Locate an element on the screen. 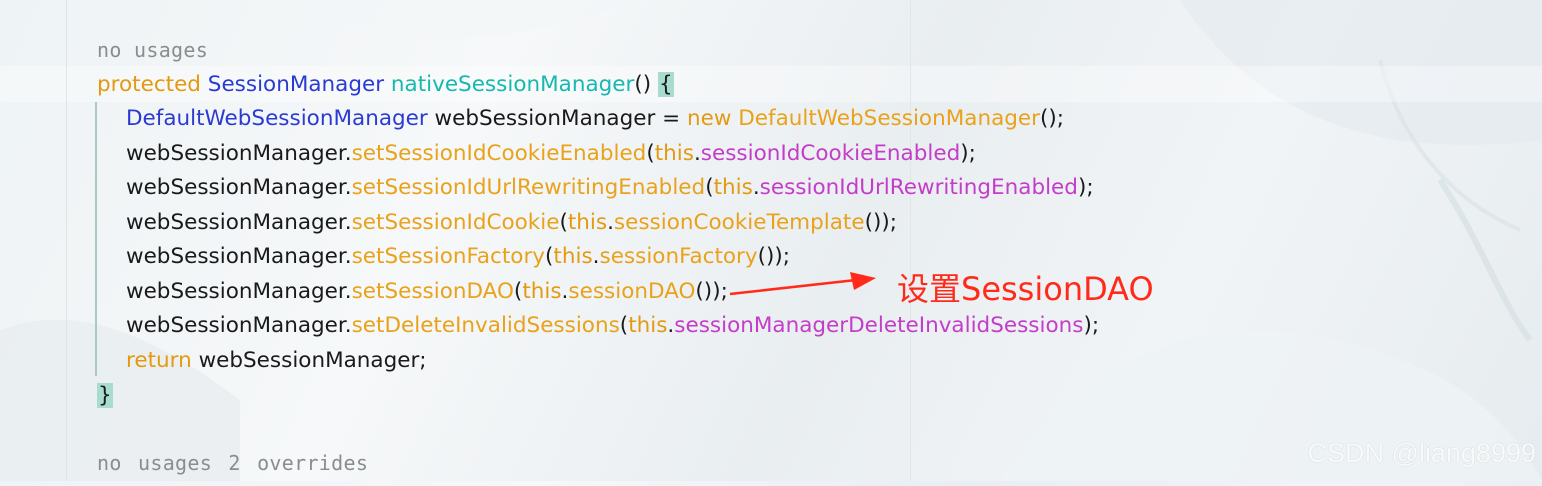  code-token: (); is located at coordinates (1051, 118).